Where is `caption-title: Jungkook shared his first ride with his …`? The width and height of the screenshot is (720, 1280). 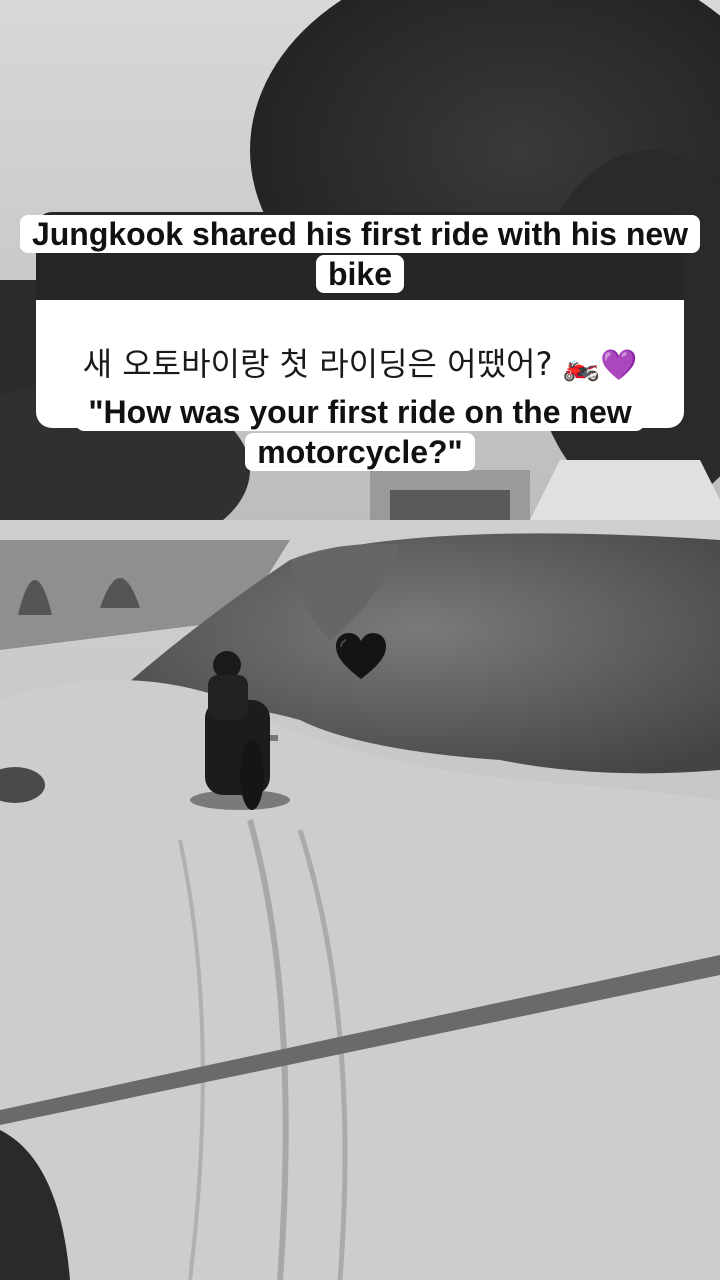
caption-title: Jungkook shared his first ride with his … is located at coordinates (360, 254).